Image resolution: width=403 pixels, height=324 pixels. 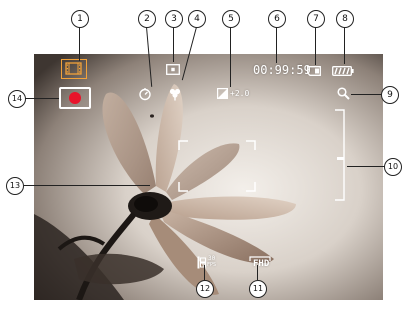 I want to click on frame-rate-unit: FPS, so click(x=212, y=265).